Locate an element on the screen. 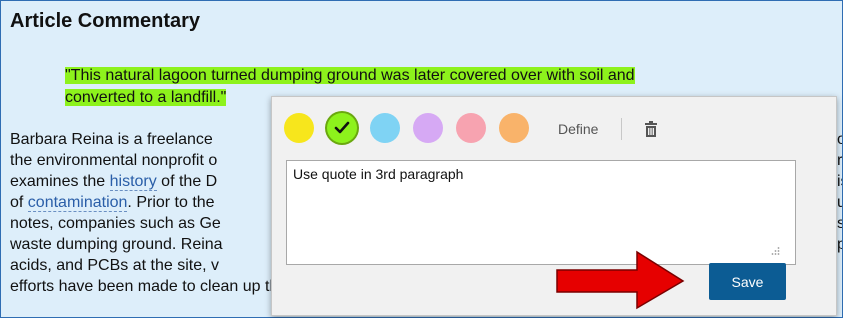 This screenshot has width=843, height=318. history-link: history is located at coordinates (133, 182).